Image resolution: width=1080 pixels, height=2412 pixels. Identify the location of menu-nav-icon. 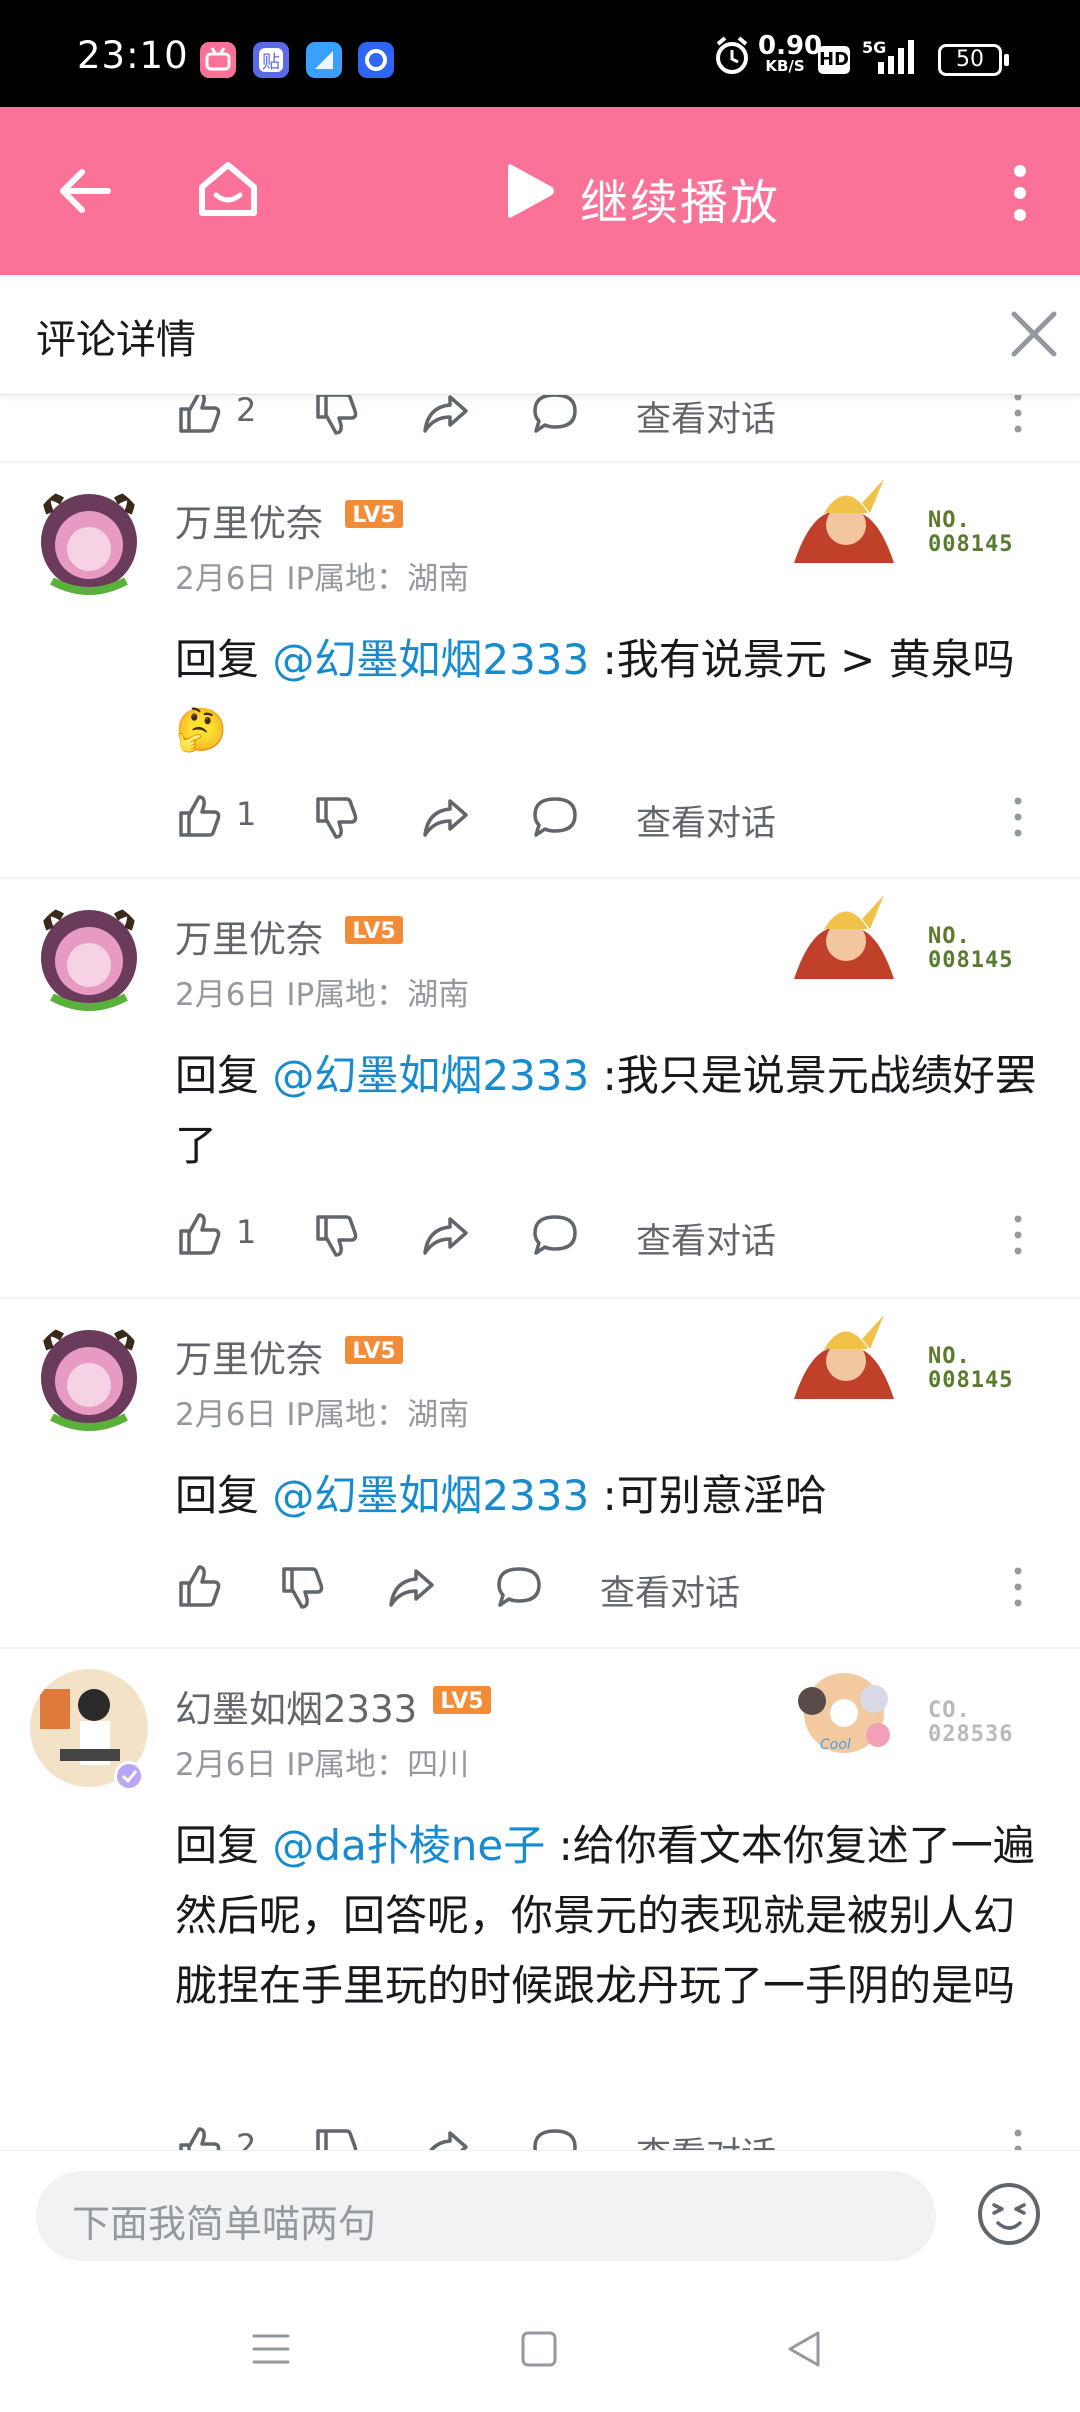
(271, 2349).